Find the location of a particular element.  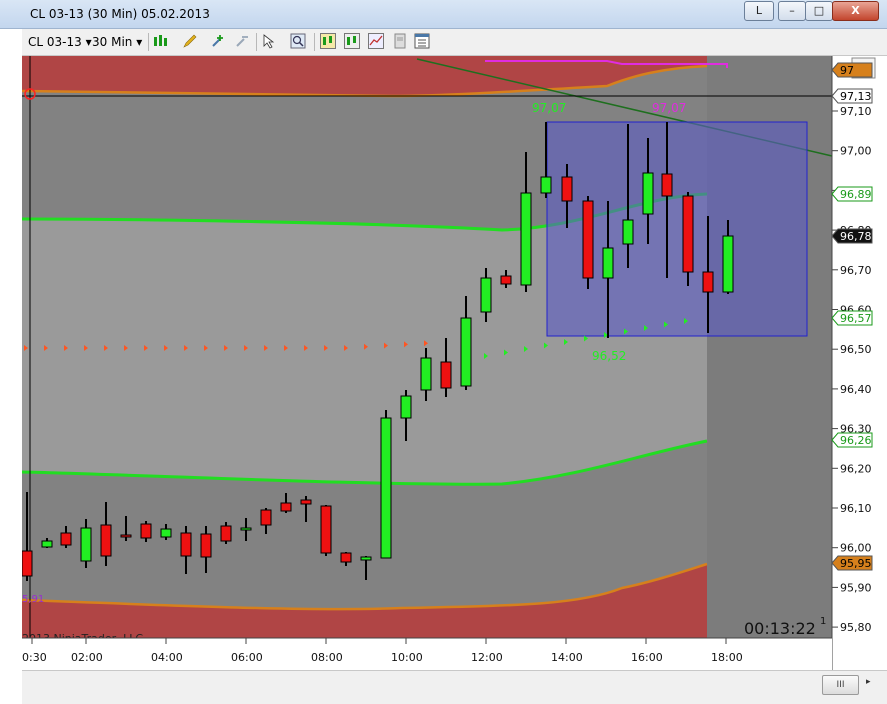

time-tick-label: 06:00 is located at coordinates (247, 657).